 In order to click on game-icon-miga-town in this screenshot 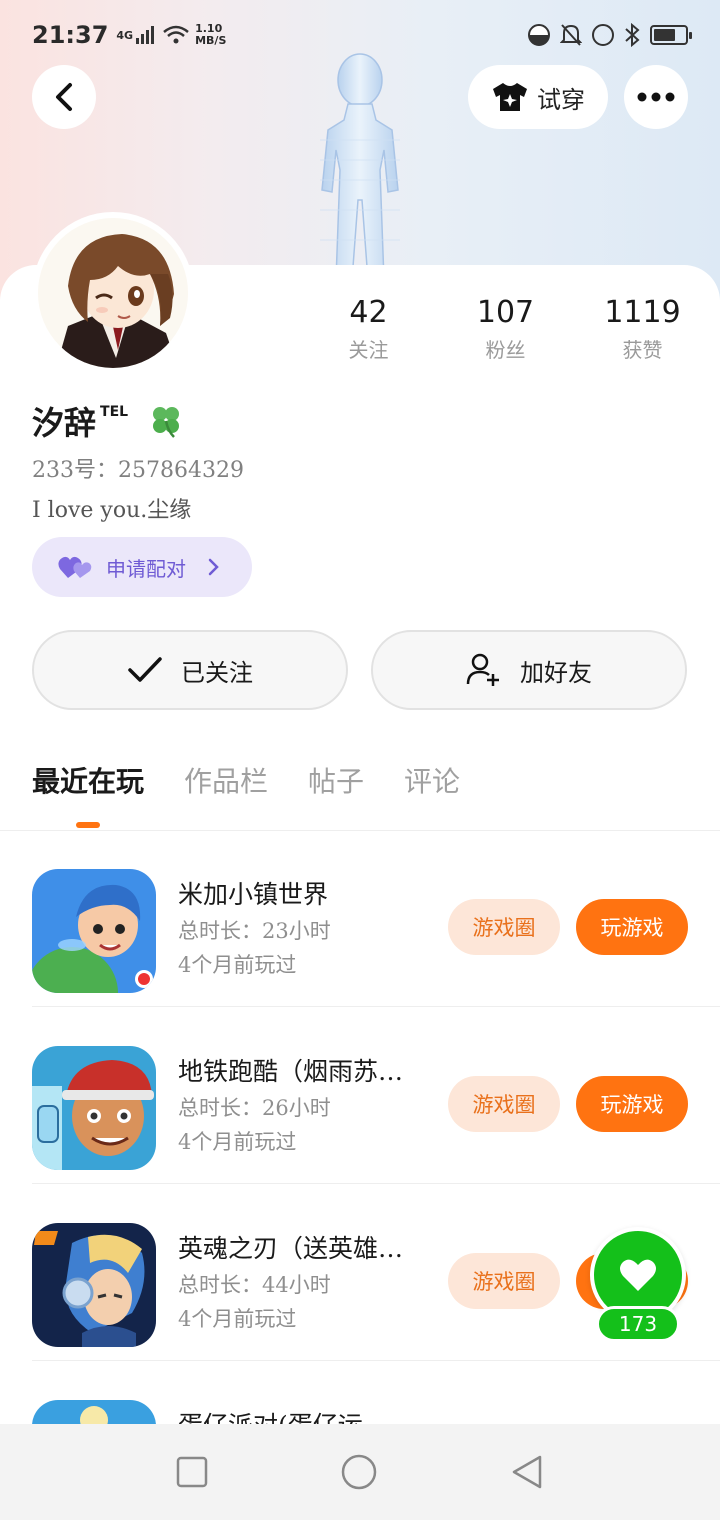, I will do `click(94, 931)`.